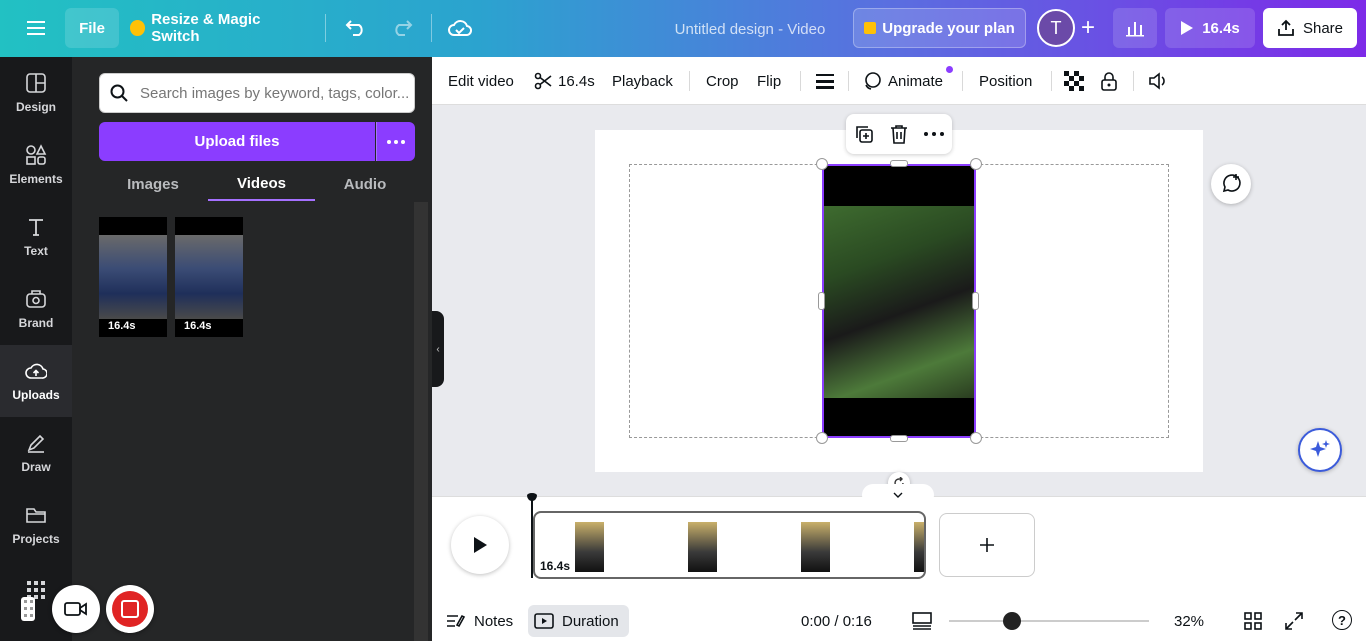 The width and height of the screenshot is (1366, 641). What do you see at coordinates (36, 251) in the screenshot?
I see `sidebar-item-label: Text` at bounding box center [36, 251].